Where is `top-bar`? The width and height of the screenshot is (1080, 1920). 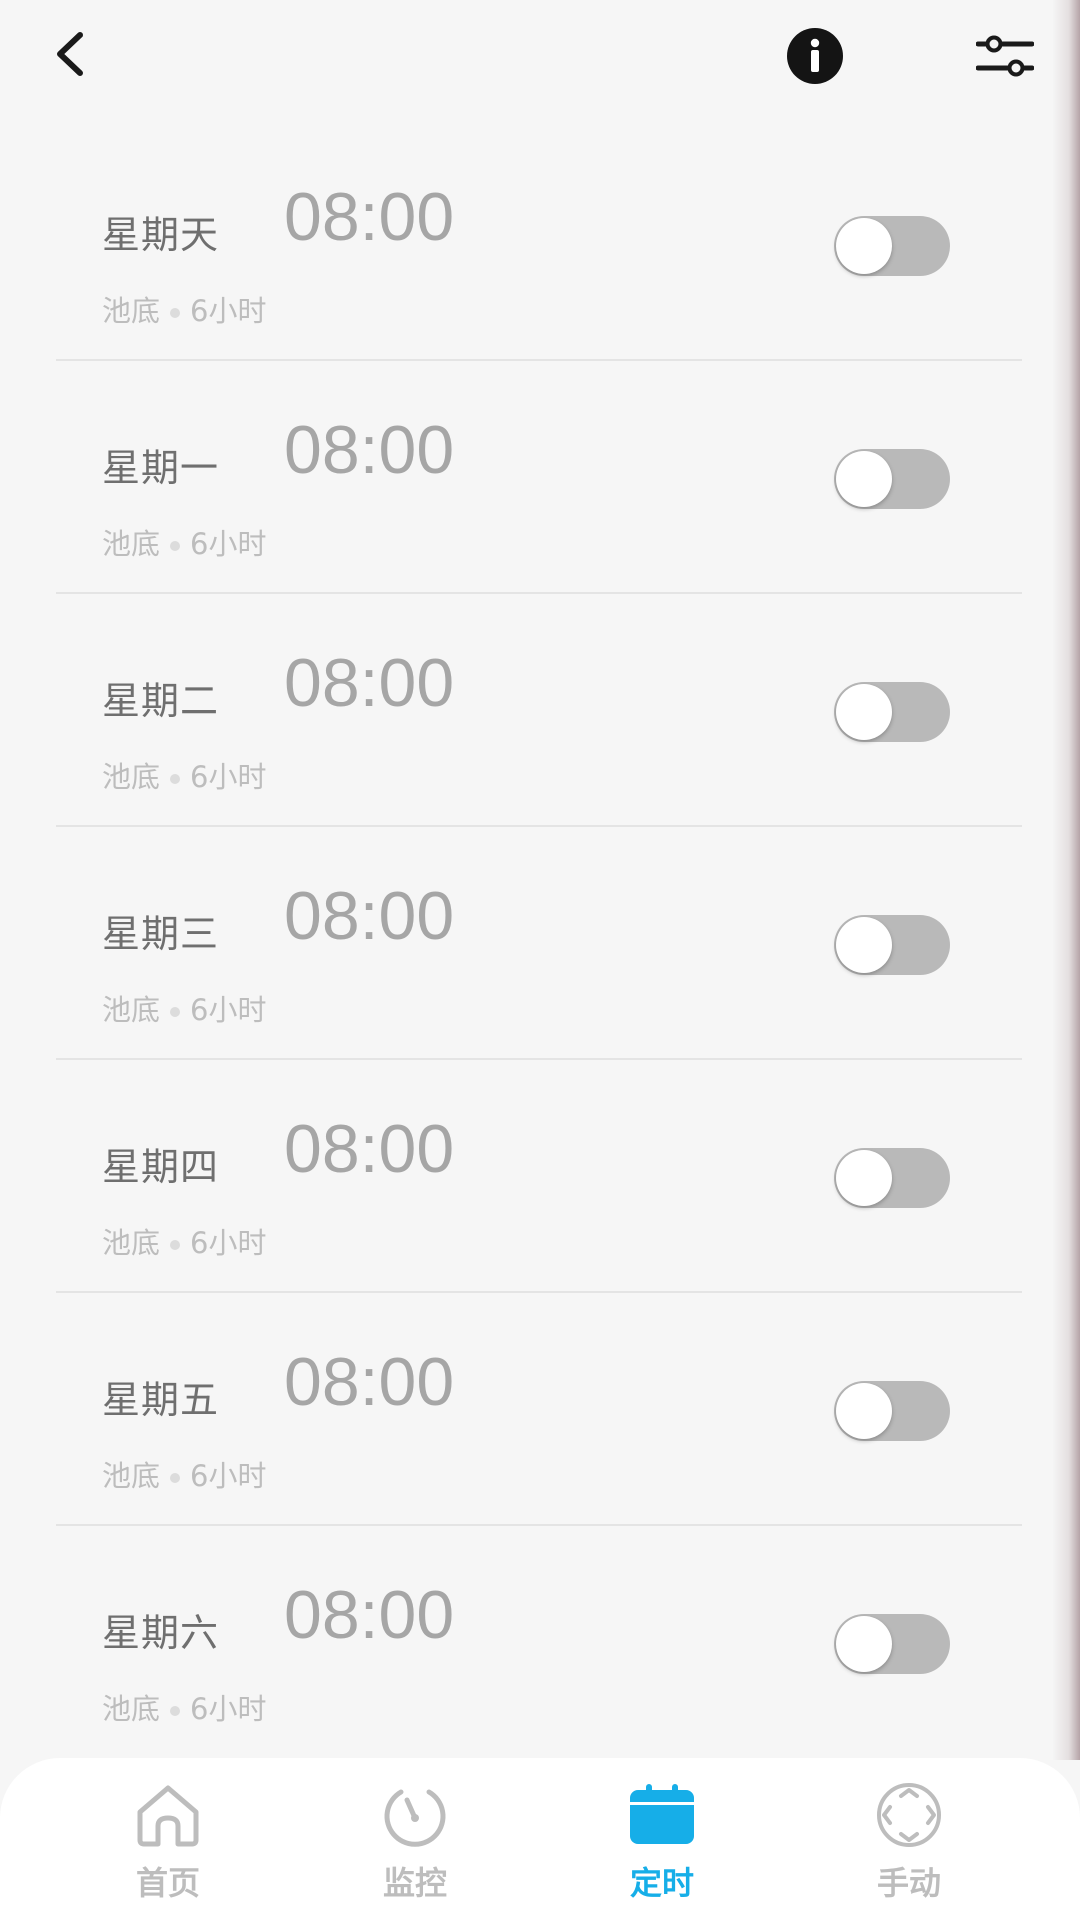
top-bar is located at coordinates (540, 55).